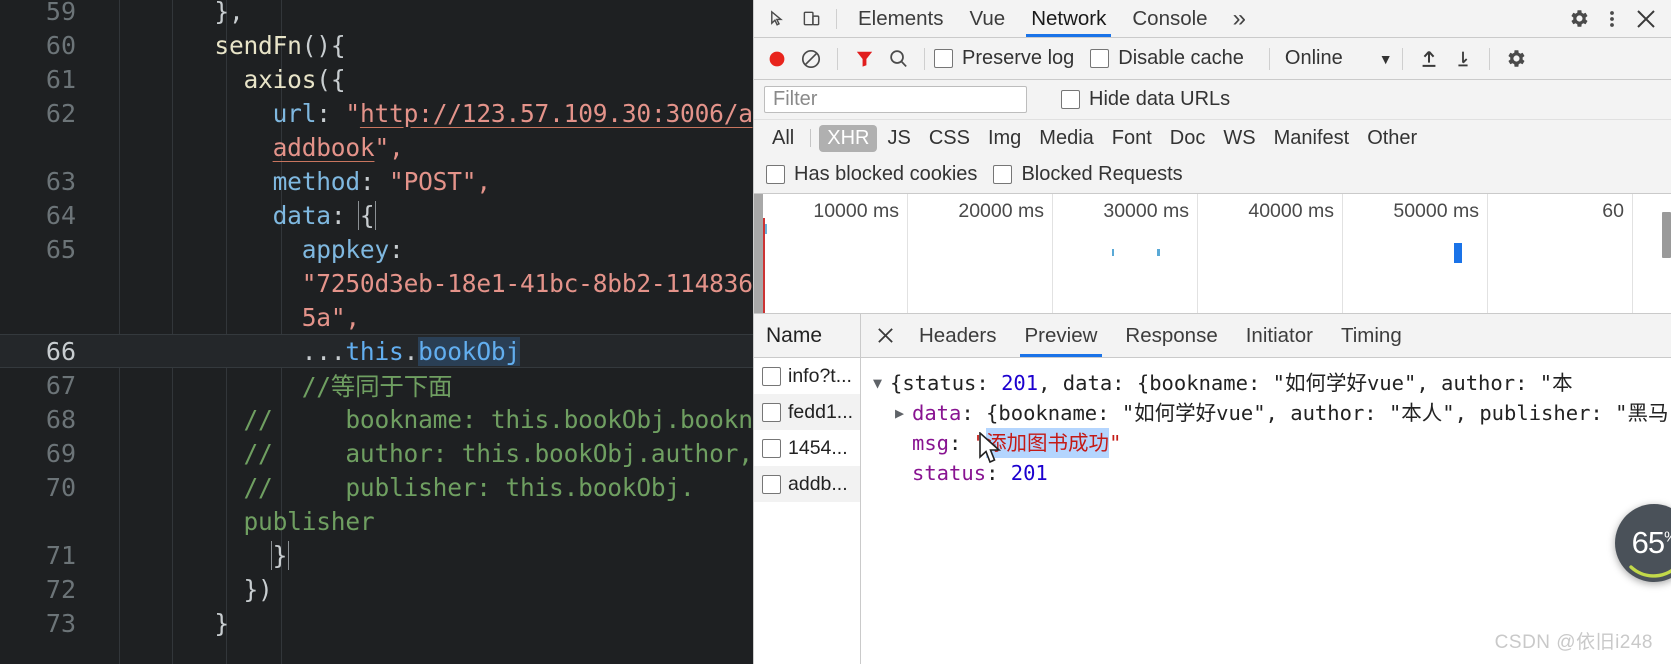  What do you see at coordinates (1239, 18) in the screenshot?
I see `more-tabs-button: »` at bounding box center [1239, 18].